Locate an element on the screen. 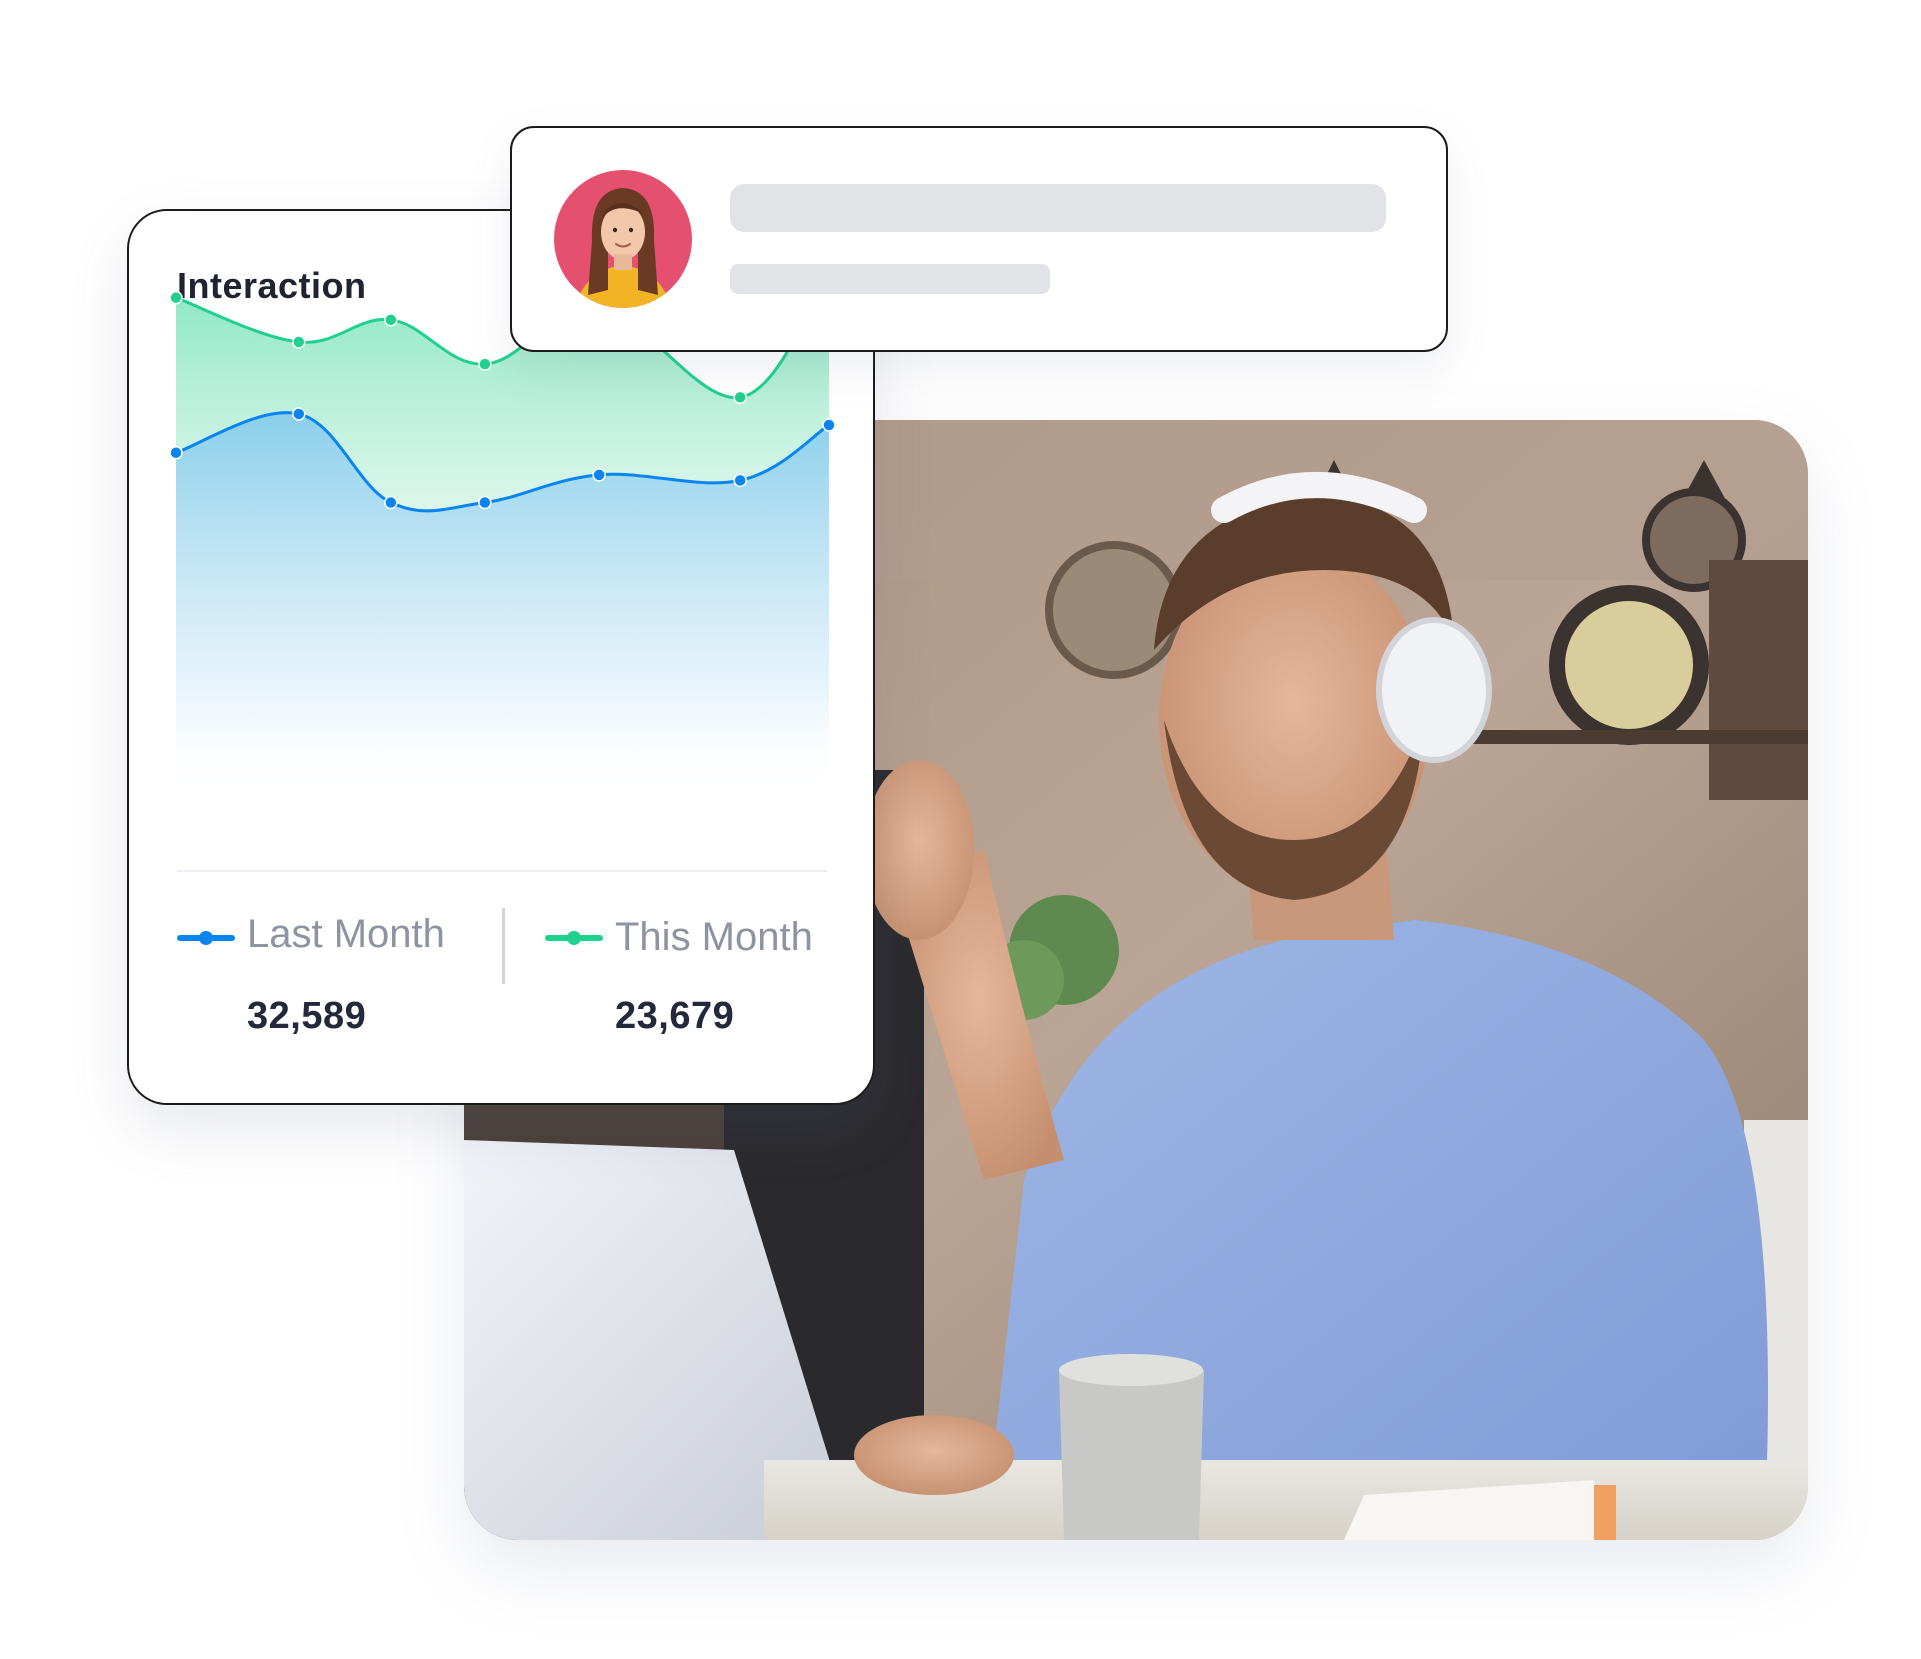 The width and height of the screenshot is (1921, 1659). legend-marker-last-month-icon is located at coordinates (206, 938).